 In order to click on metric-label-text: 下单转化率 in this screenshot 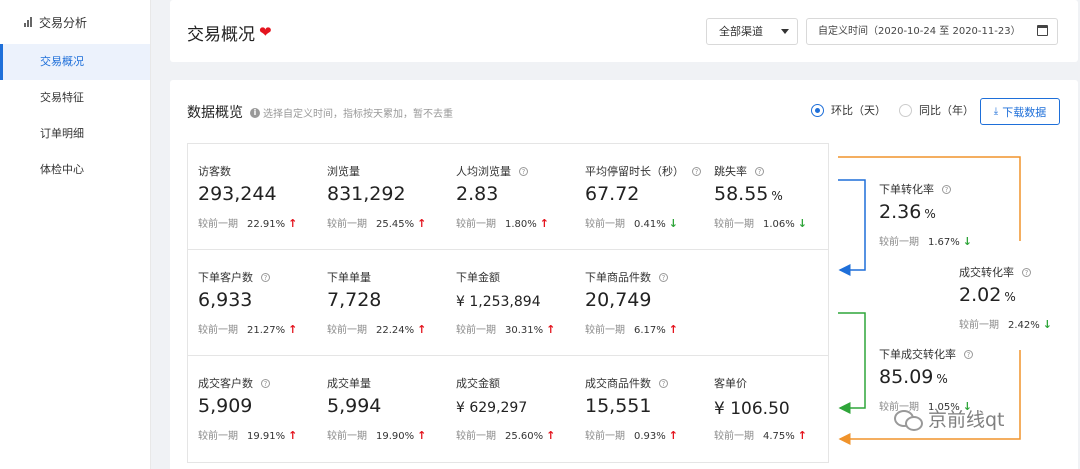, I will do `click(906, 189)`.